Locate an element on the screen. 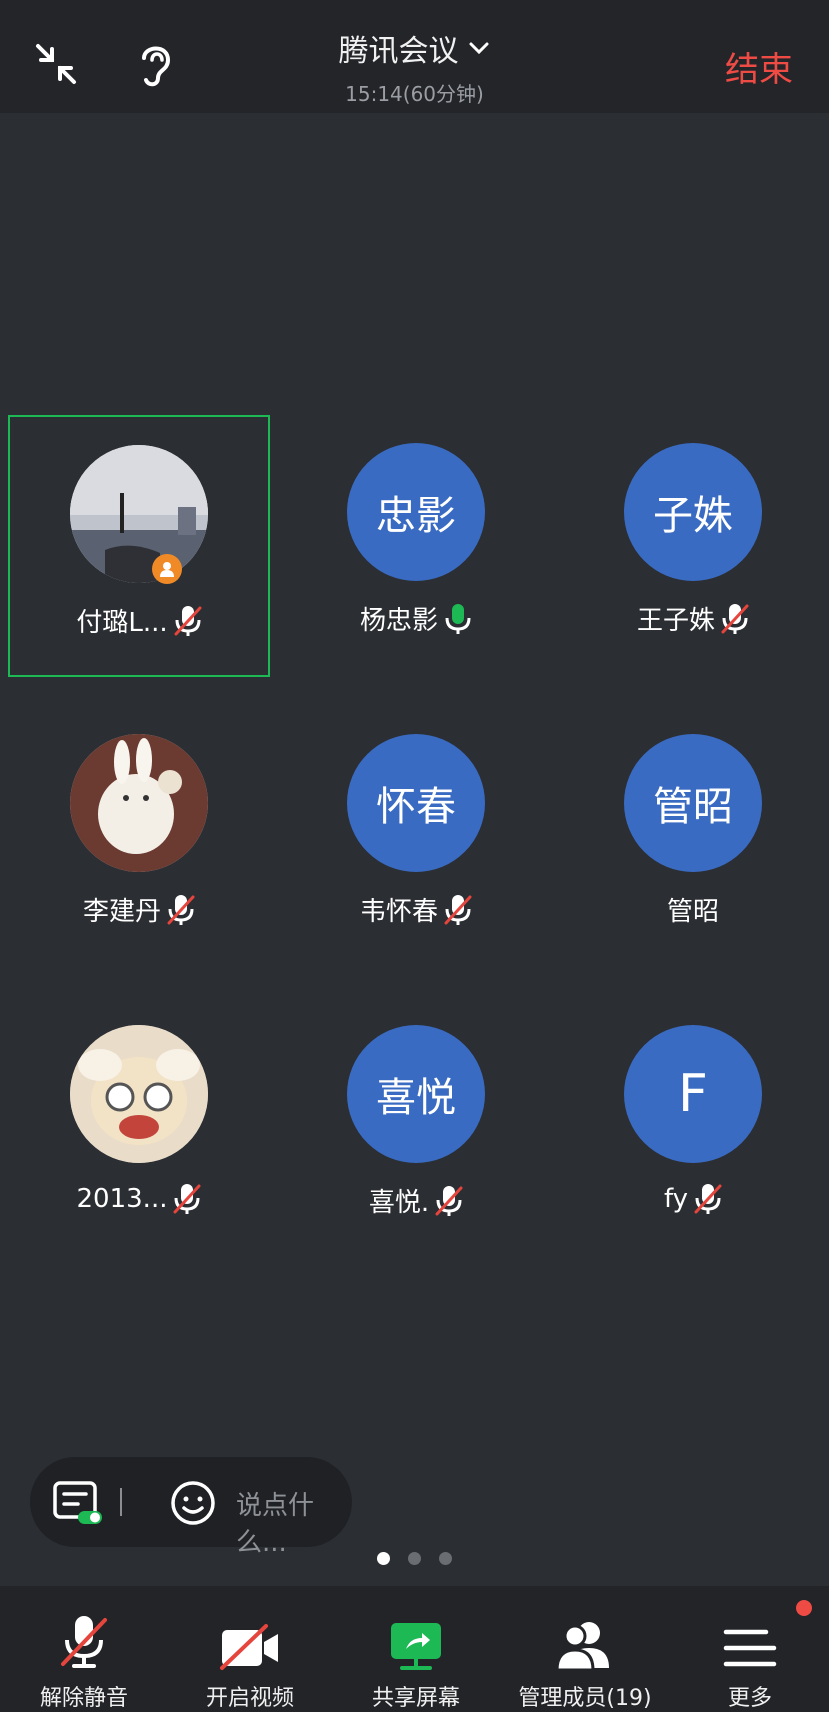 The width and height of the screenshot is (829, 1712). participant-name: 韦怀春 is located at coordinates (398, 912).